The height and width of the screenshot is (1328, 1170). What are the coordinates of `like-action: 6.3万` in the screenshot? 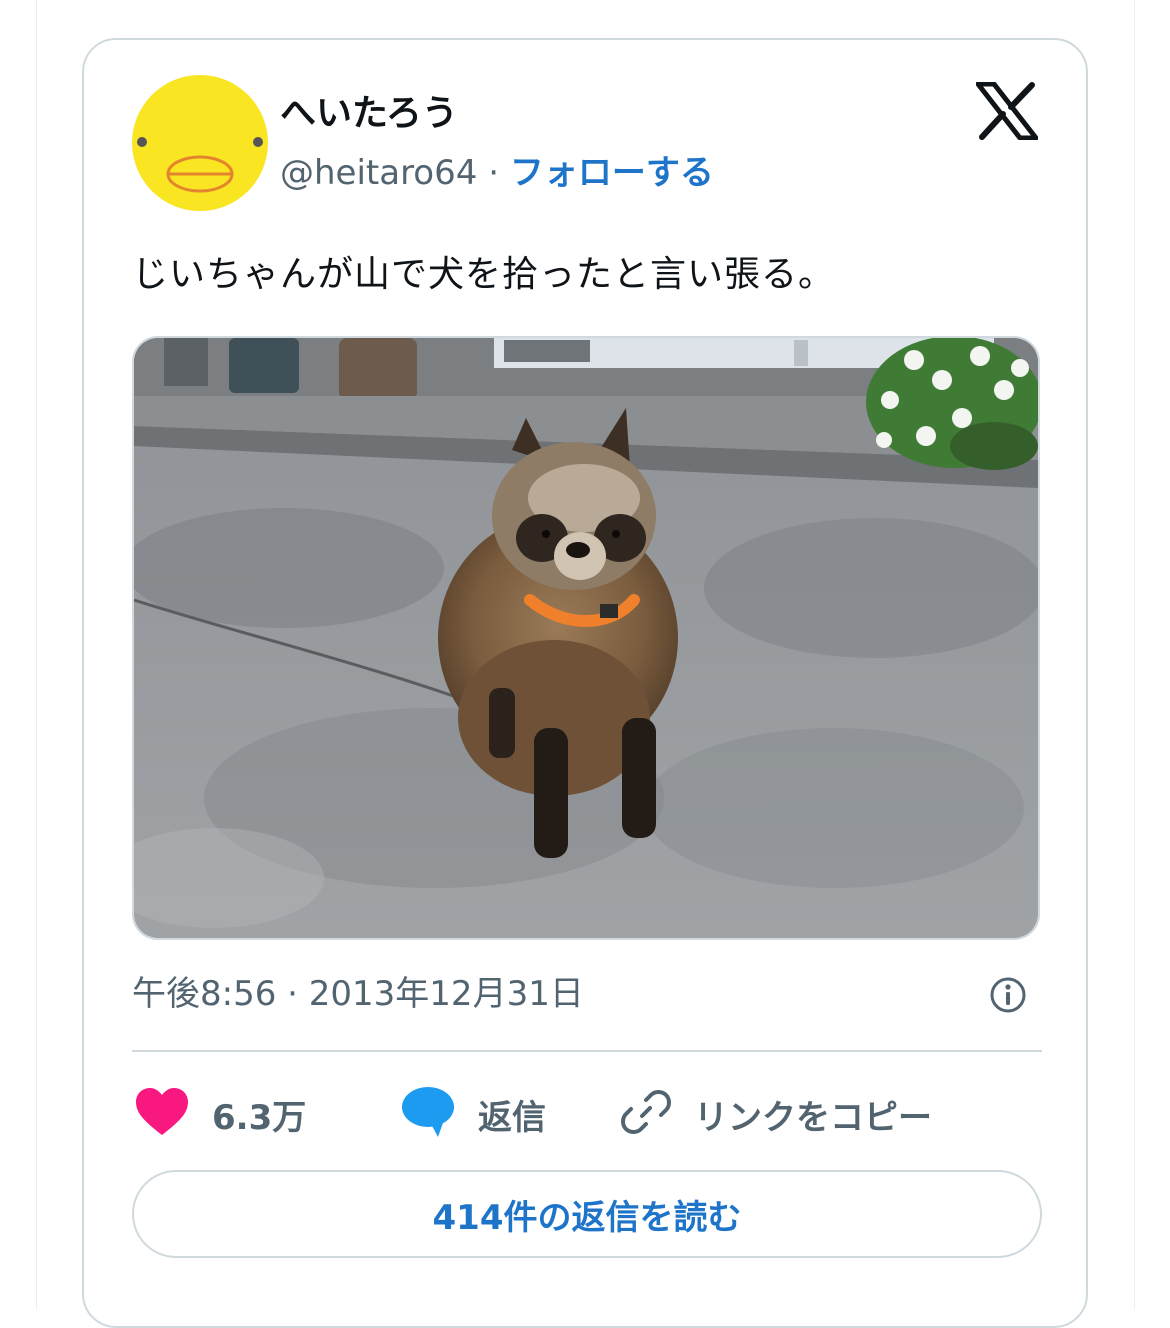 It's located at (220, 1114).